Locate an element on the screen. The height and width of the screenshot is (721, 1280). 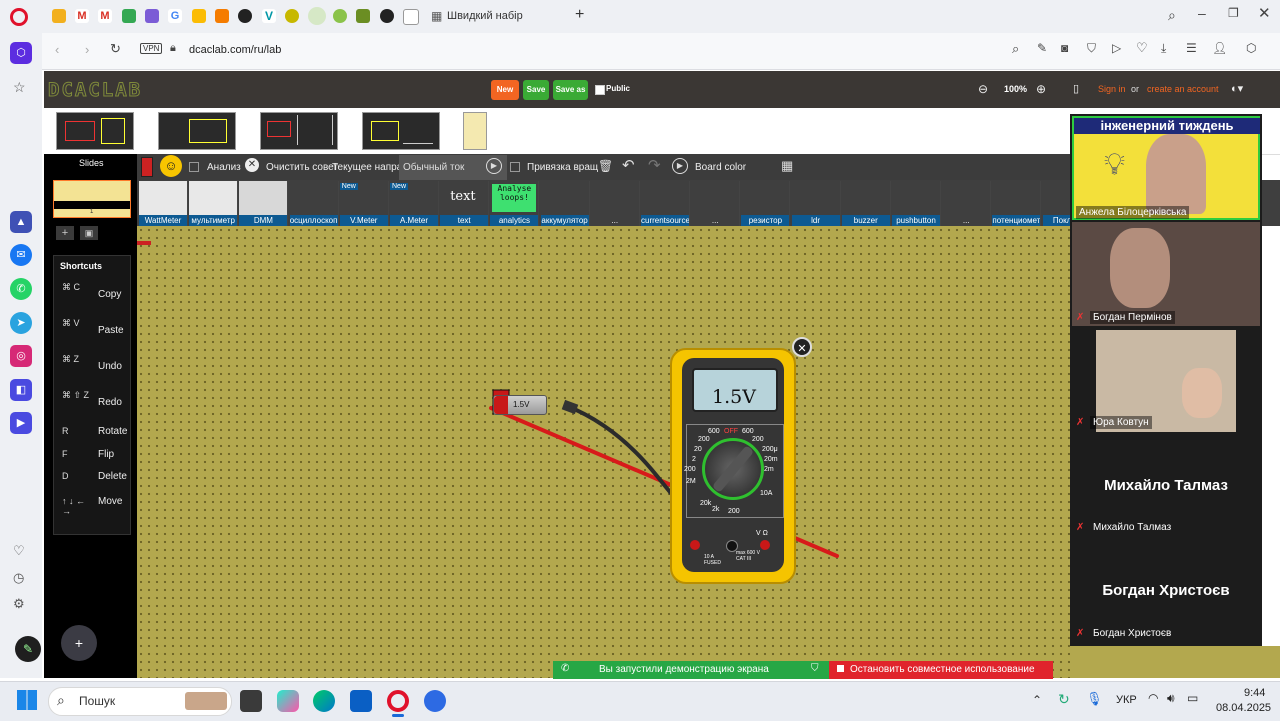
participant-tile: інженерний тиждень 💡︎ is located at coordinates (1166, 168).